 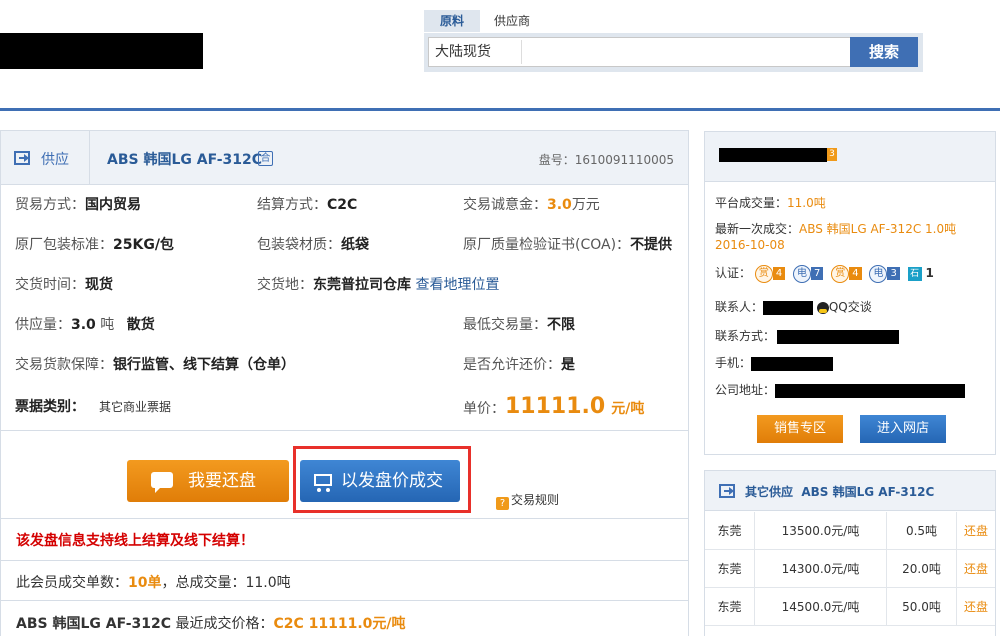 What do you see at coordinates (757, 229) in the screenshot?
I see `latest-deal-label: 最新一次成交：` at bounding box center [757, 229].